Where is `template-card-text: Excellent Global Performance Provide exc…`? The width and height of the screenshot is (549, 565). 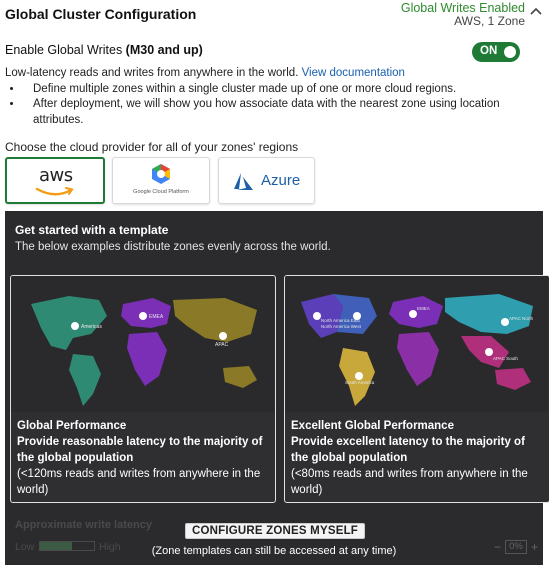 template-card-text: Excellent Global Performance Provide exc… is located at coordinates (417, 458).